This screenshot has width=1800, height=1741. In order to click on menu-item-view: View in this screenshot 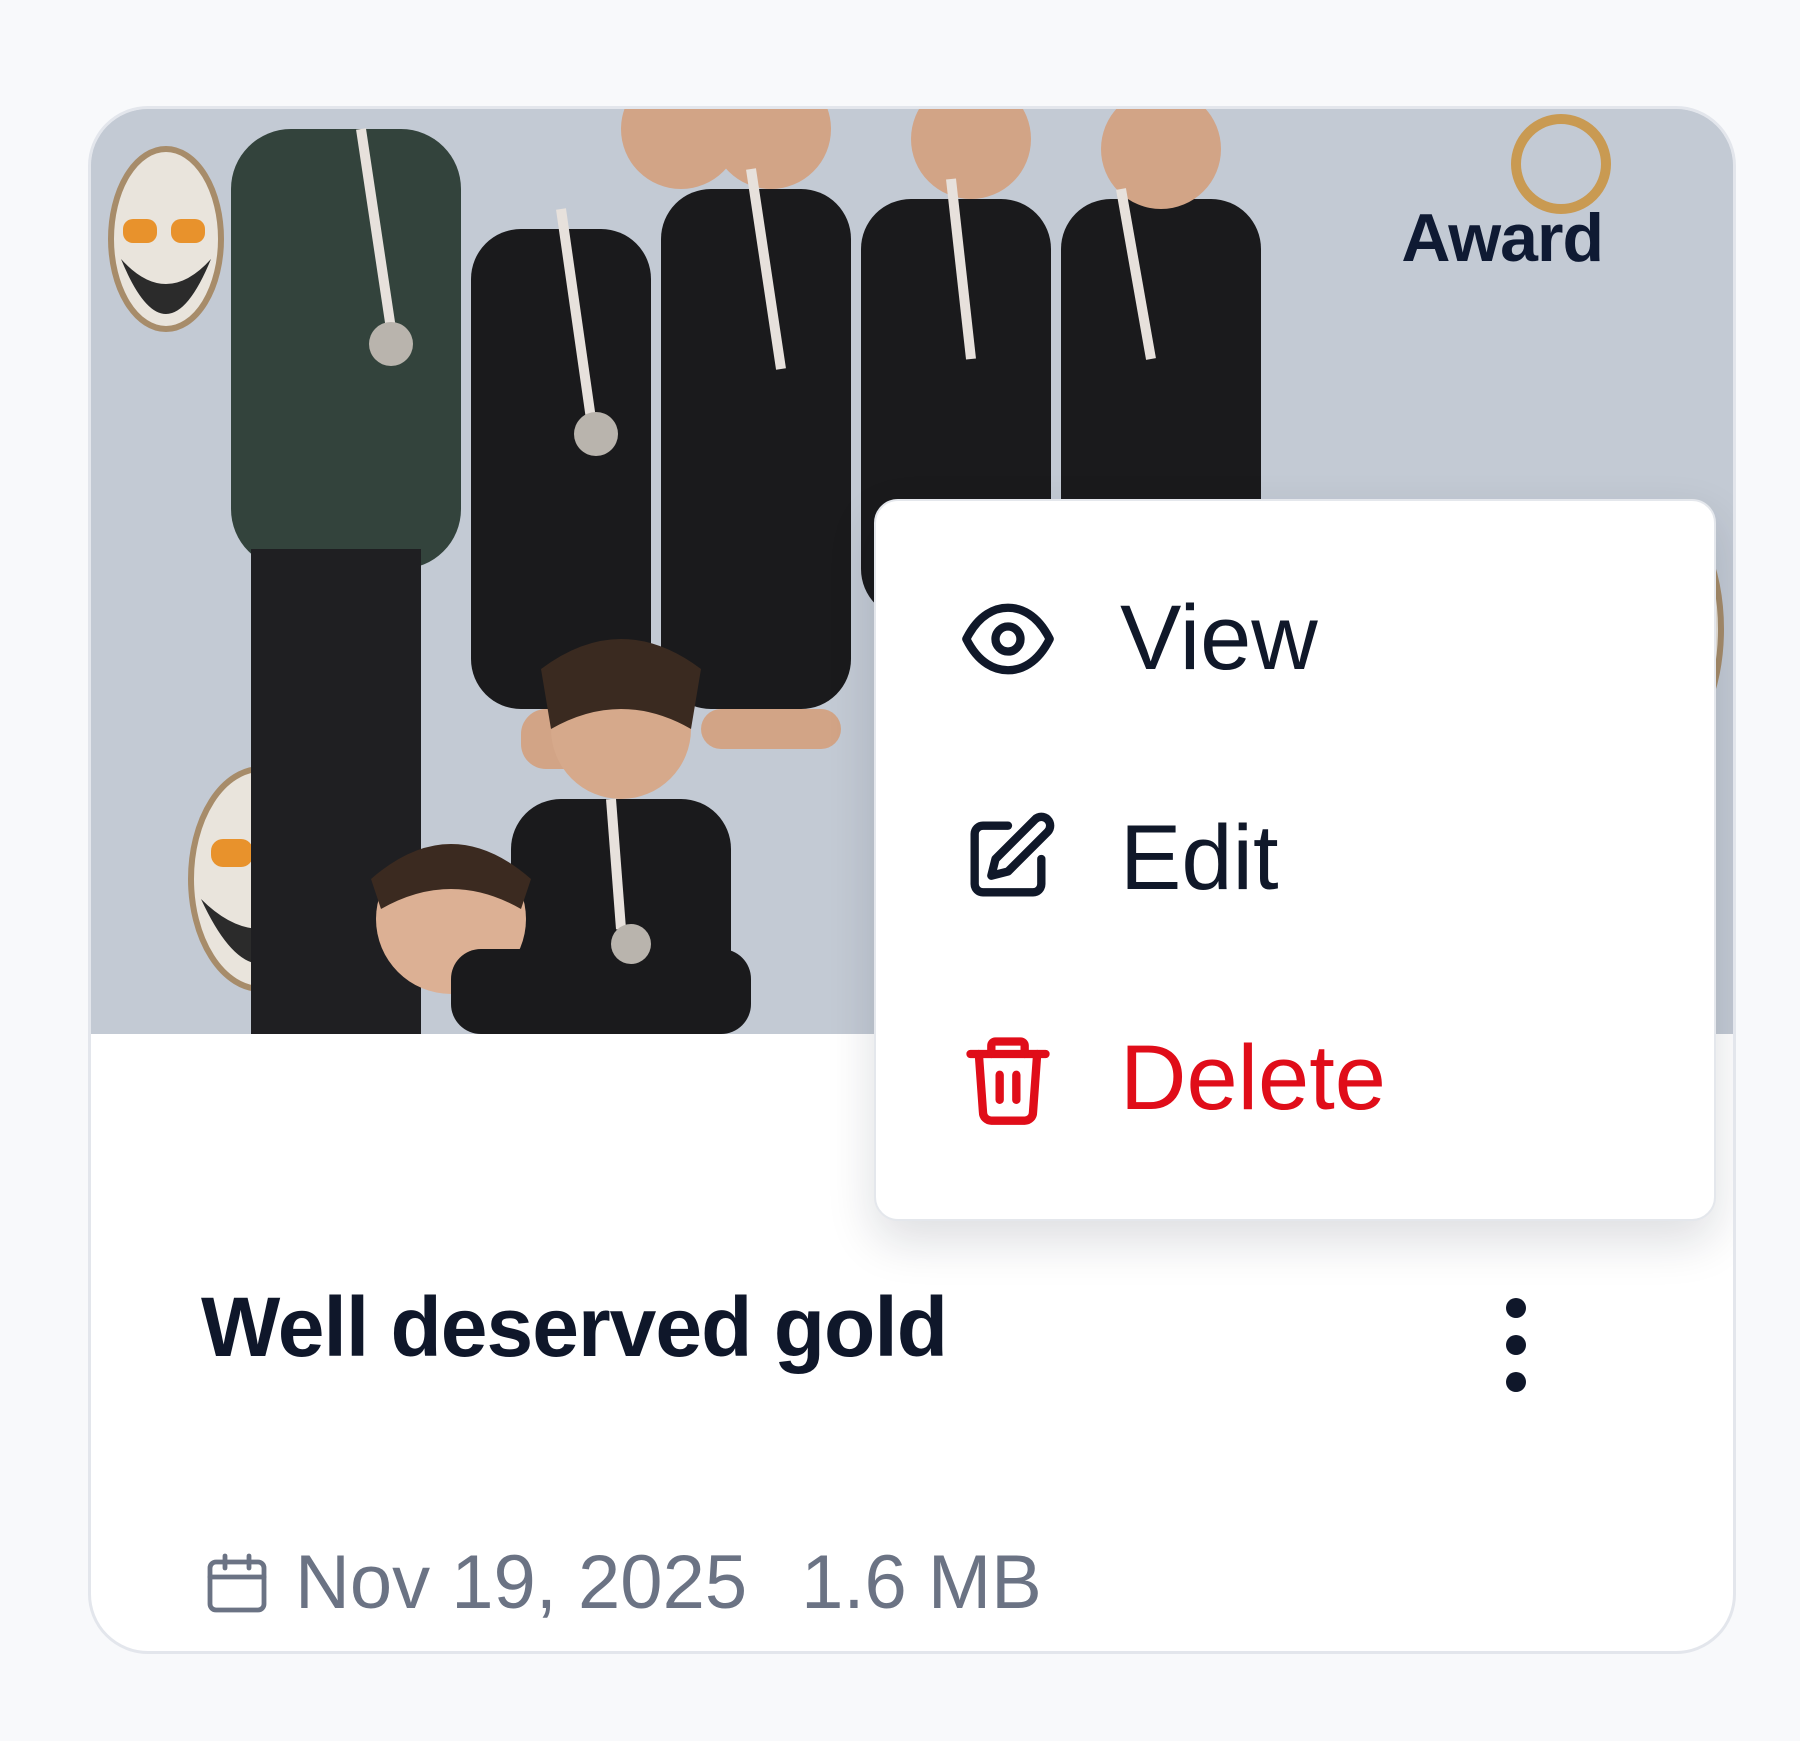, I will do `click(1138, 638)`.